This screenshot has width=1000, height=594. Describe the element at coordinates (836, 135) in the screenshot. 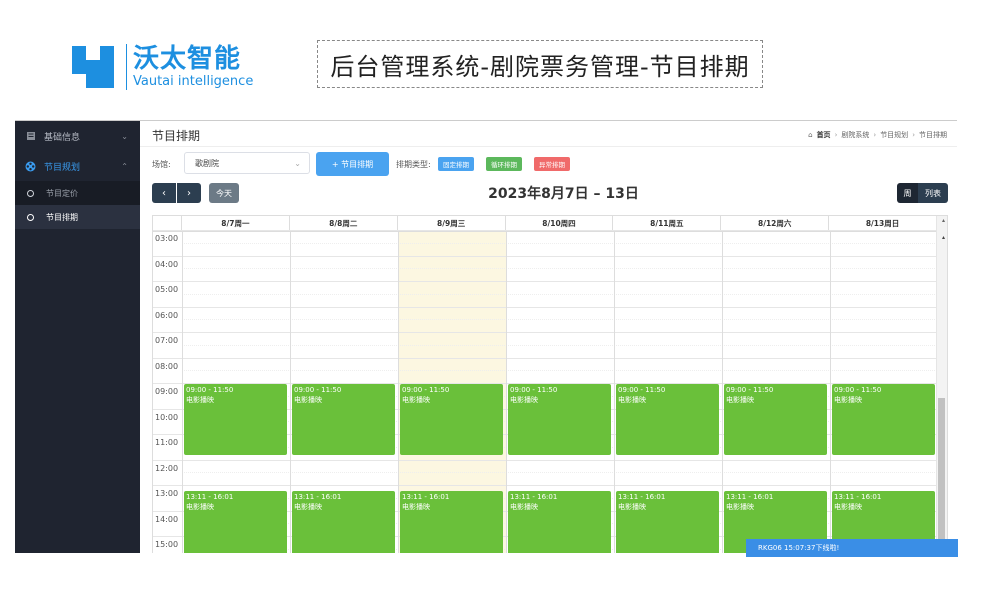

I see `chevron-right-icon: ›` at that location.